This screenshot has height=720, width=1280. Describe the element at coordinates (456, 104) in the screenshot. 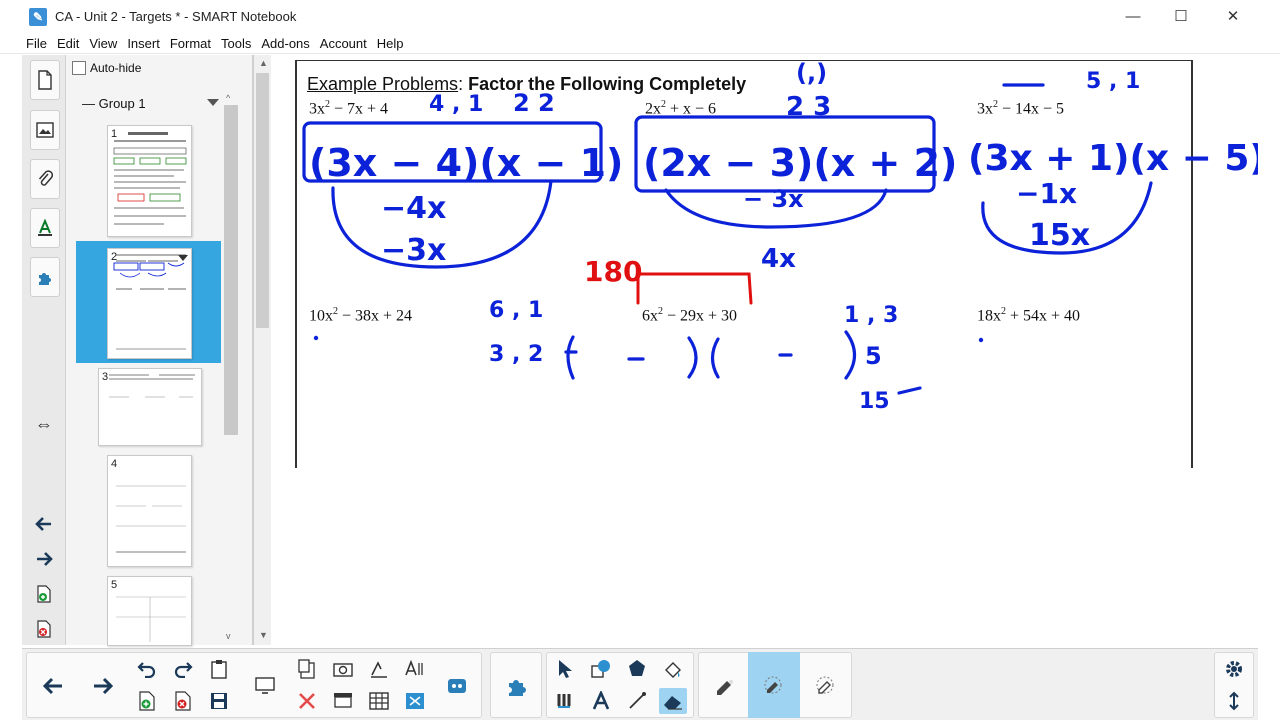

I see `ink-note: 4 , 1` at that location.